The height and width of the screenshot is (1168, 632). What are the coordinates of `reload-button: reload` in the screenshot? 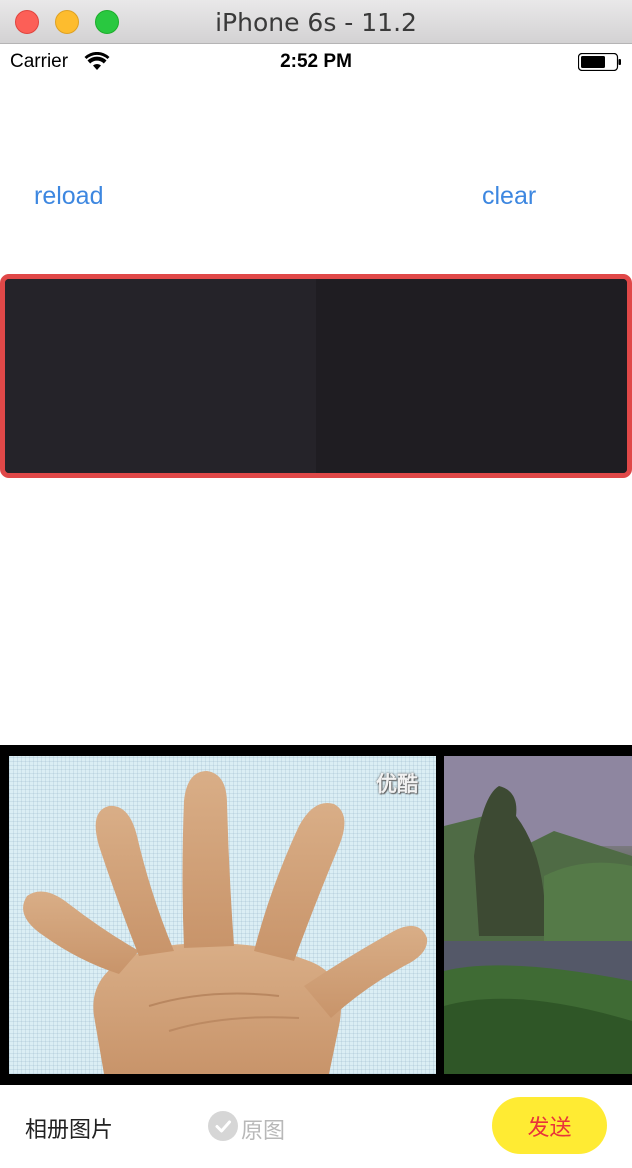 It's located at (69, 196).